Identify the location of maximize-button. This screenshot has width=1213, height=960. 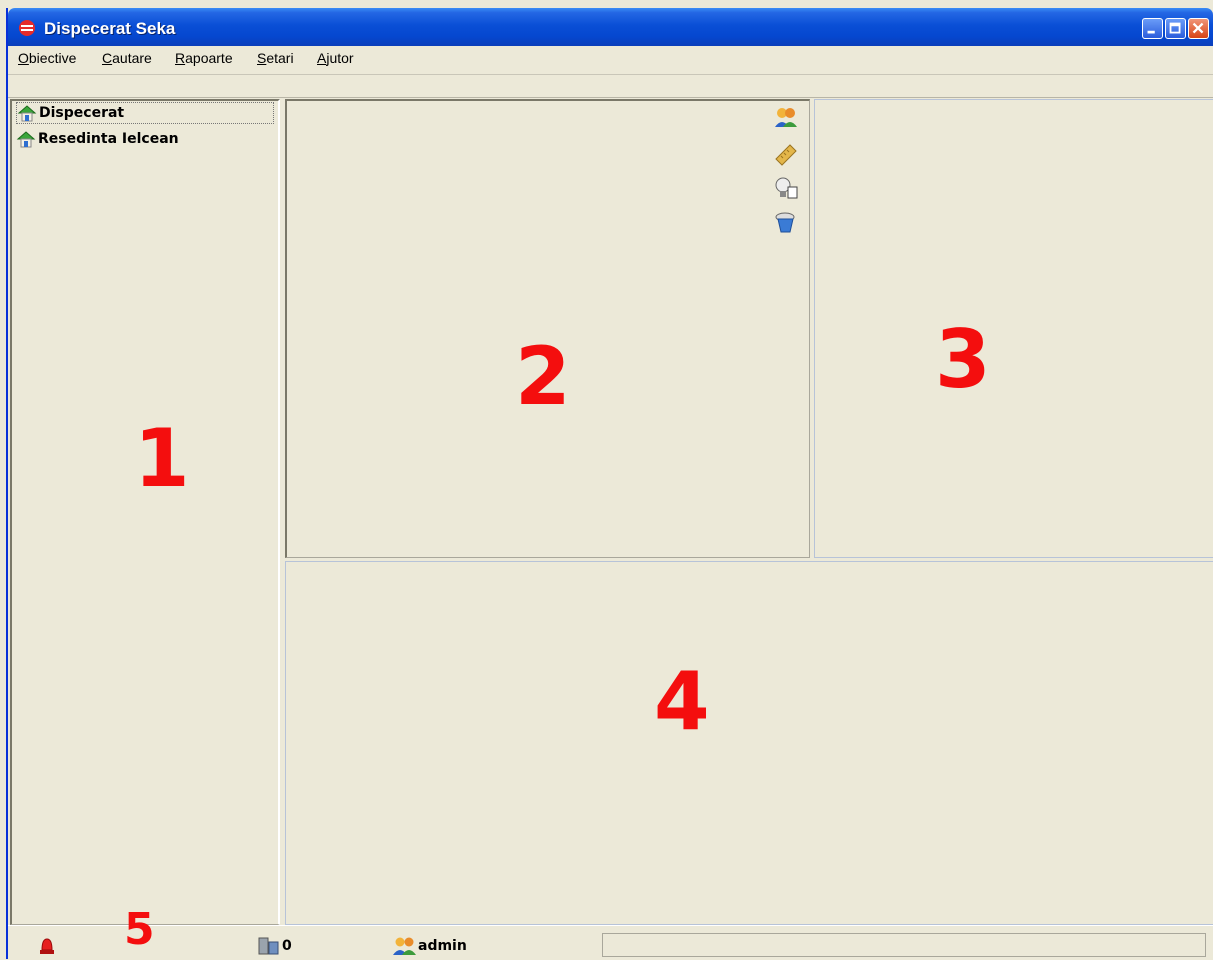
(1175, 28).